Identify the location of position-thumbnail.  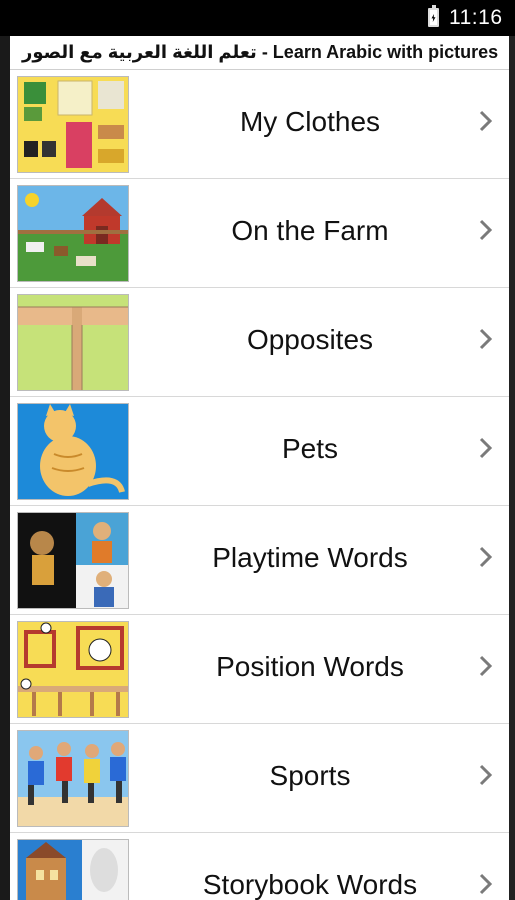
(73, 669).